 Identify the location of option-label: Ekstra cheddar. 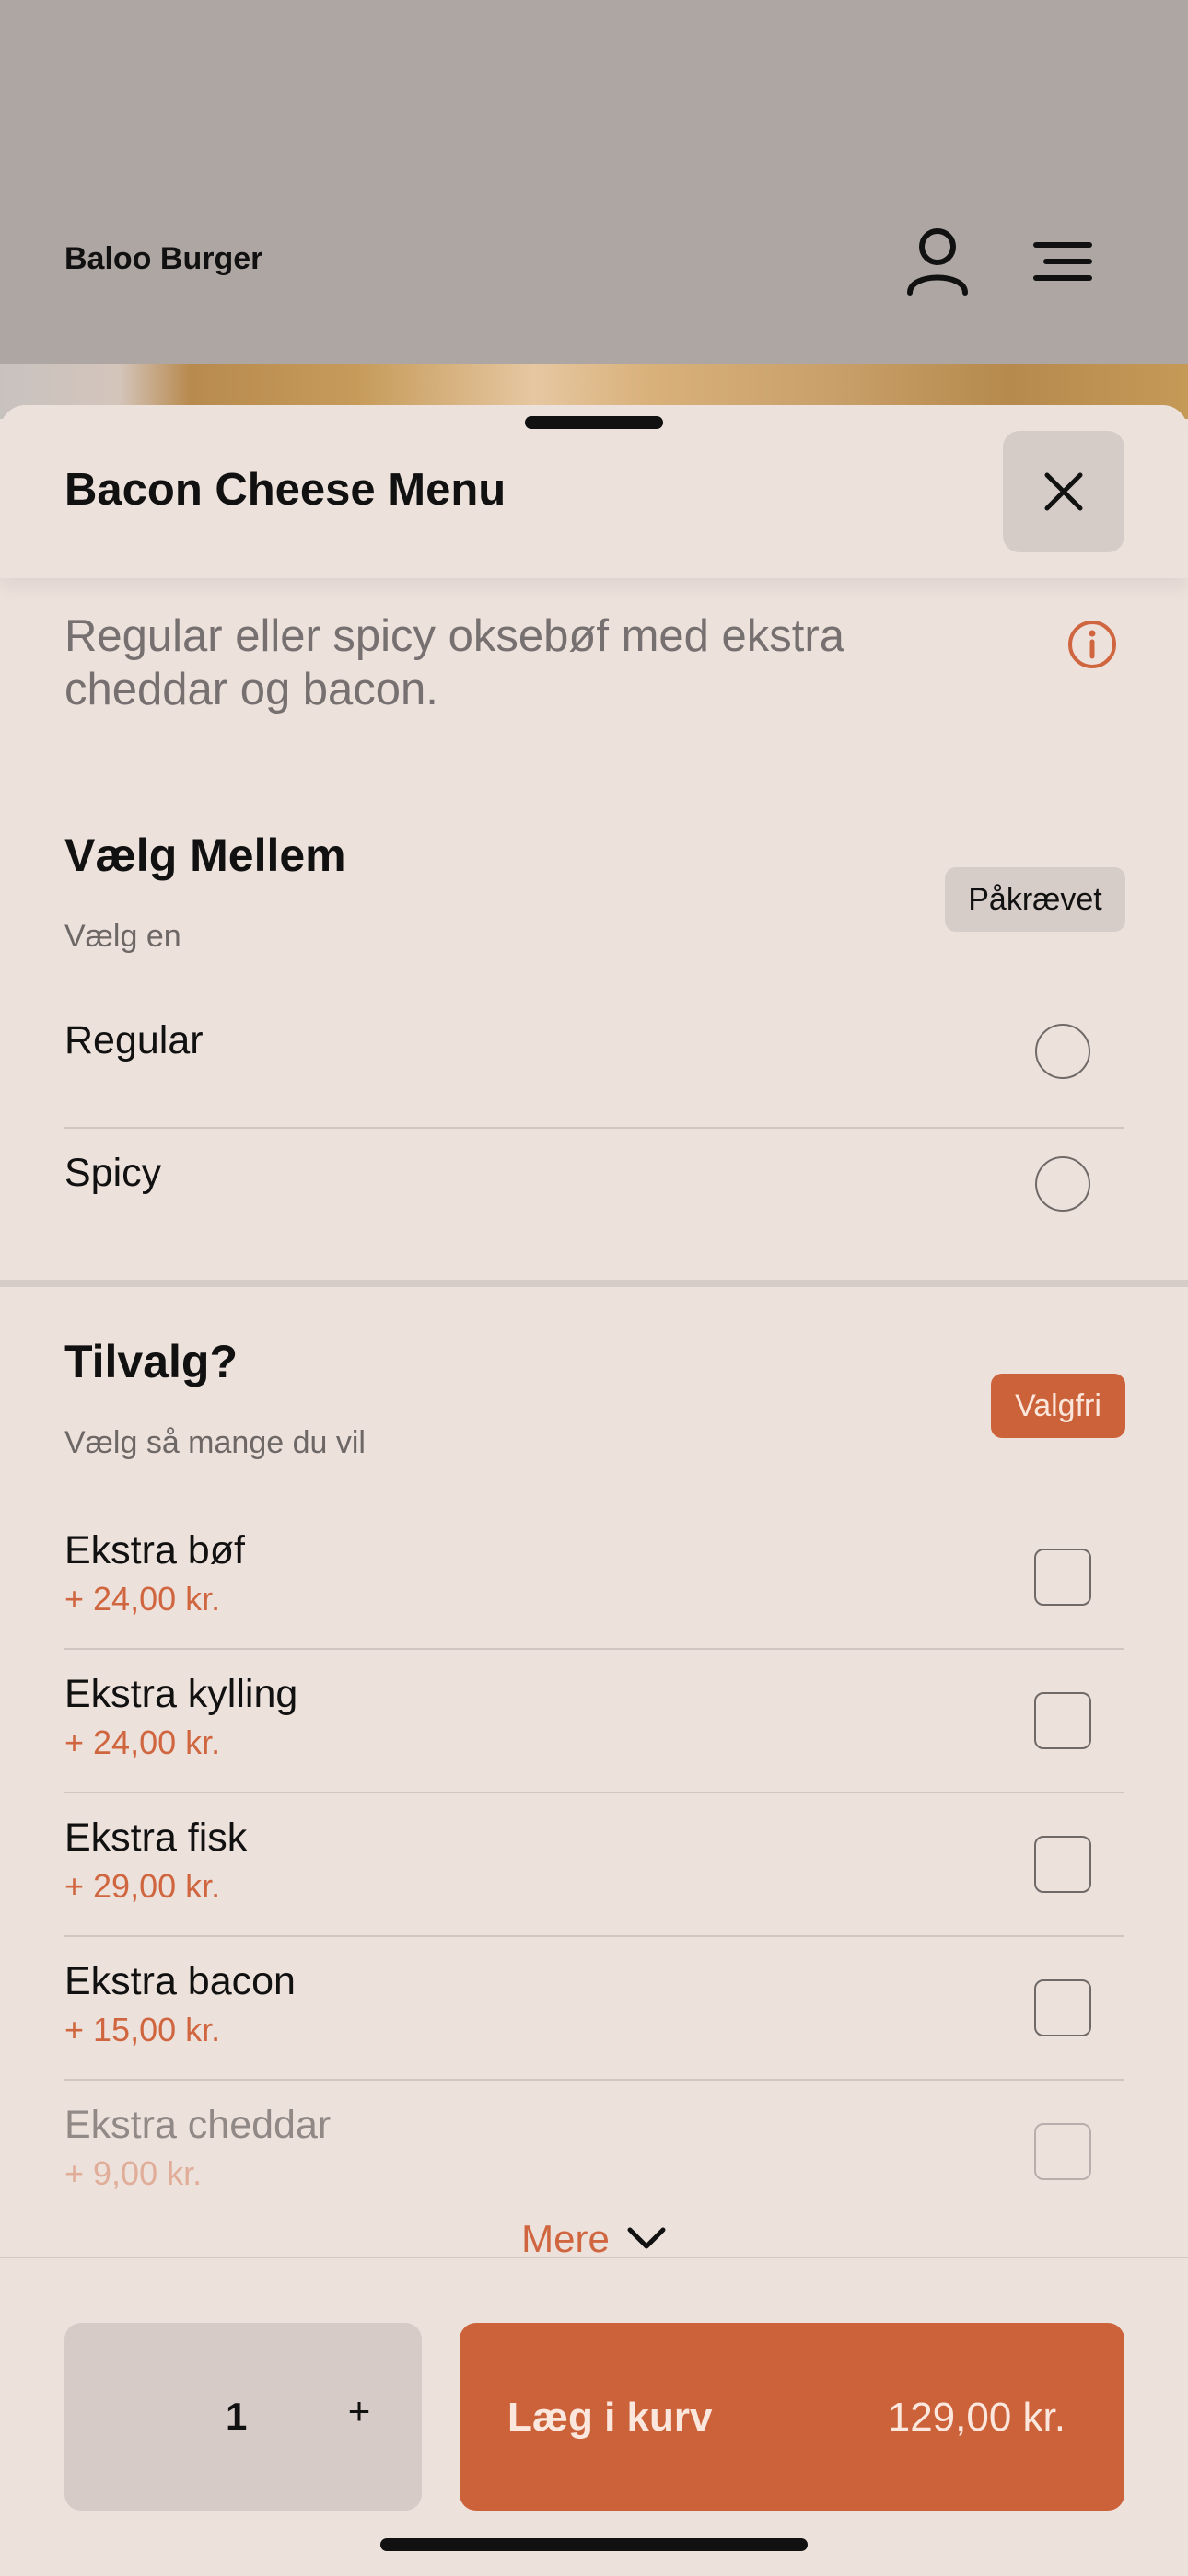
(198, 2125).